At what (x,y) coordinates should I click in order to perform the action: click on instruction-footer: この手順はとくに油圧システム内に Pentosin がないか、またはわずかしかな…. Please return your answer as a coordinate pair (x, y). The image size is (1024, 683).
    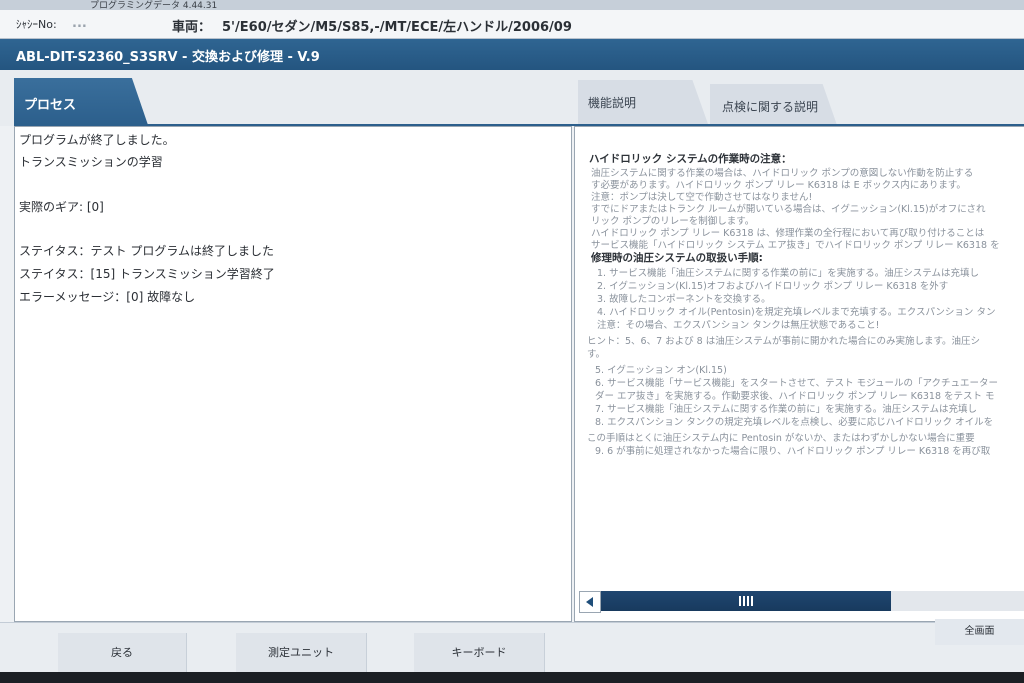
    Looking at the image, I should click on (781, 438).